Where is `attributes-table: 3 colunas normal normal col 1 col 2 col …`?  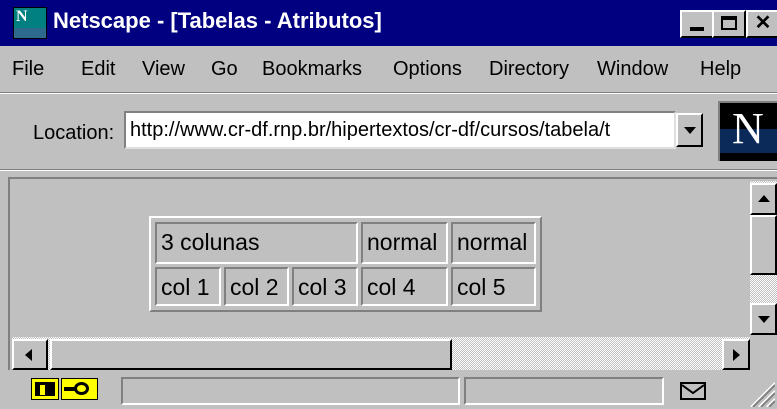 attributes-table: 3 colunas normal normal col 1 col 2 col … is located at coordinates (345, 264).